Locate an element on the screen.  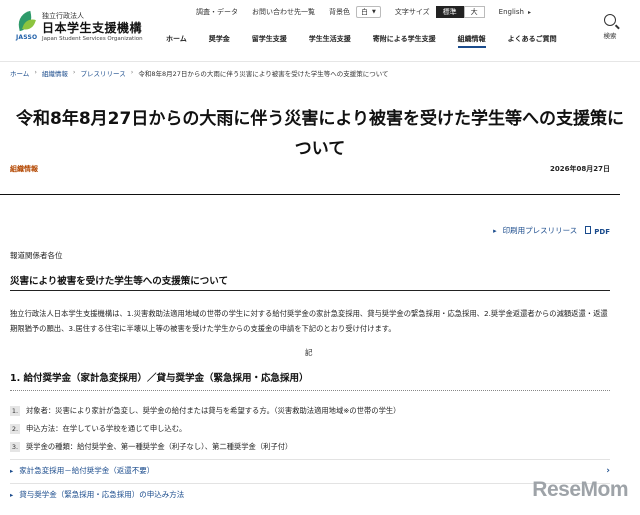
list-item: 2. 申込方法：在学している学校を通じて申し込む。 is located at coordinates (310, 429).